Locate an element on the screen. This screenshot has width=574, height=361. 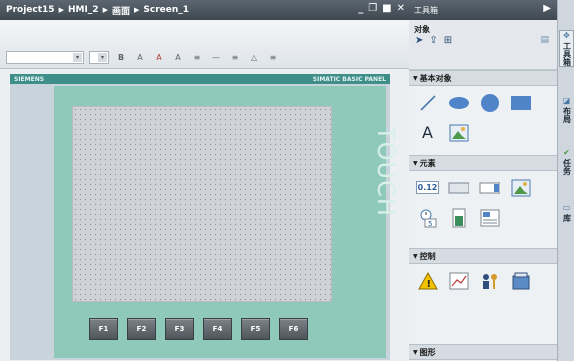
text-tool-glyph: A is located at coordinates (427, 132).